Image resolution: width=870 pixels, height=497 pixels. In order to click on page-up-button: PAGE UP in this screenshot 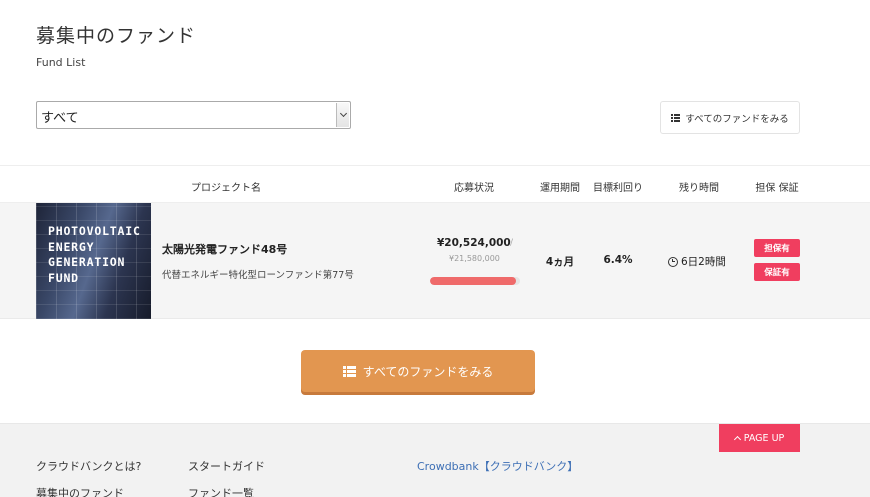, I will do `click(759, 438)`.